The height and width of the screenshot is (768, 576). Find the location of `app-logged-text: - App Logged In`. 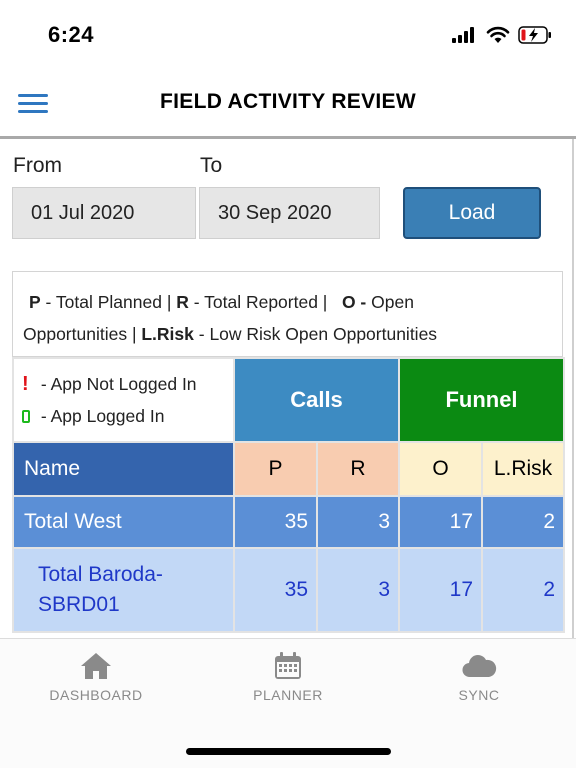

app-logged-text: - App Logged In is located at coordinates (100, 416).